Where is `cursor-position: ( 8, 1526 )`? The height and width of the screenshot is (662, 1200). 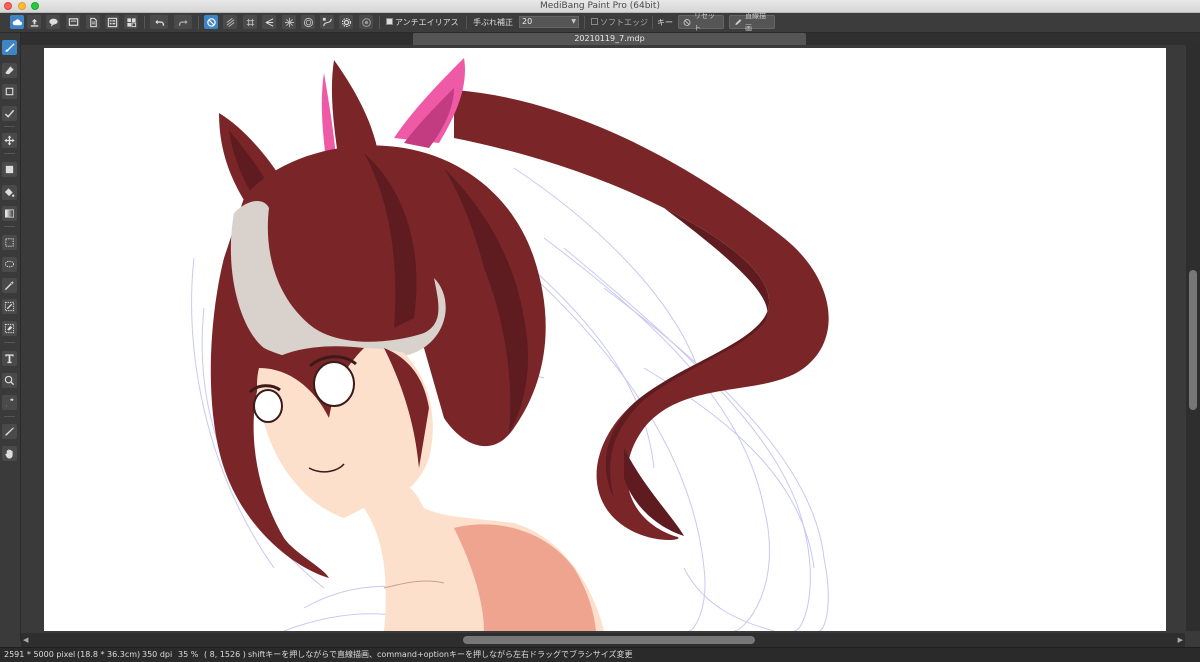 cursor-position: ( 8, 1526 ) is located at coordinates (225, 654).